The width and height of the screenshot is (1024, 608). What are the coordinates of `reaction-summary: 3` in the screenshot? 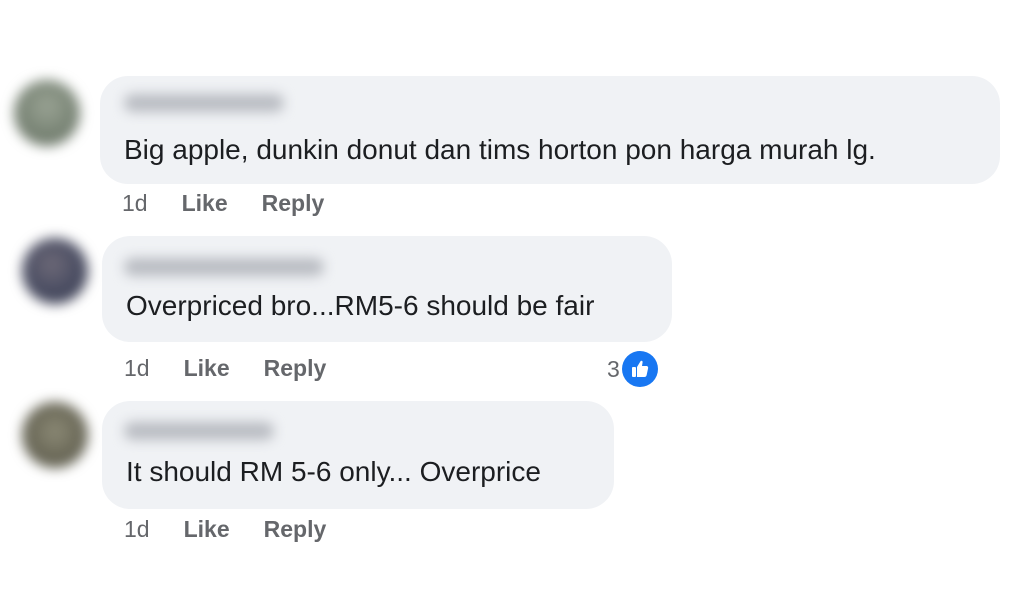 It's located at (632, 369).